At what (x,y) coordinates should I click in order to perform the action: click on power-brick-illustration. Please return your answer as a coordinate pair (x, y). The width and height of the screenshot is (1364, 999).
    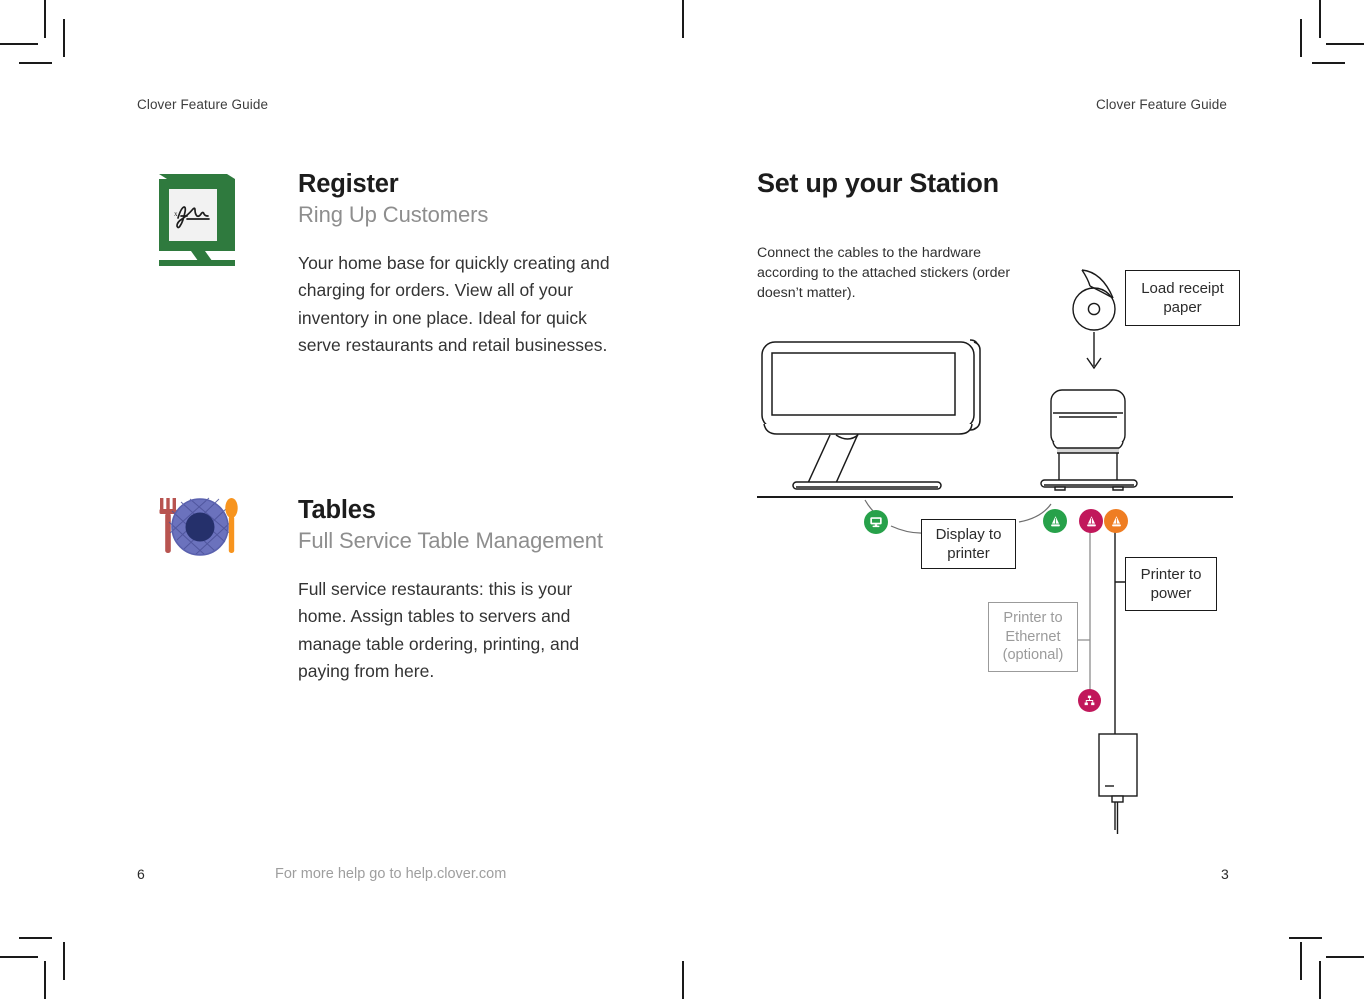
    Looking at the image, I should click on (1118, 783).